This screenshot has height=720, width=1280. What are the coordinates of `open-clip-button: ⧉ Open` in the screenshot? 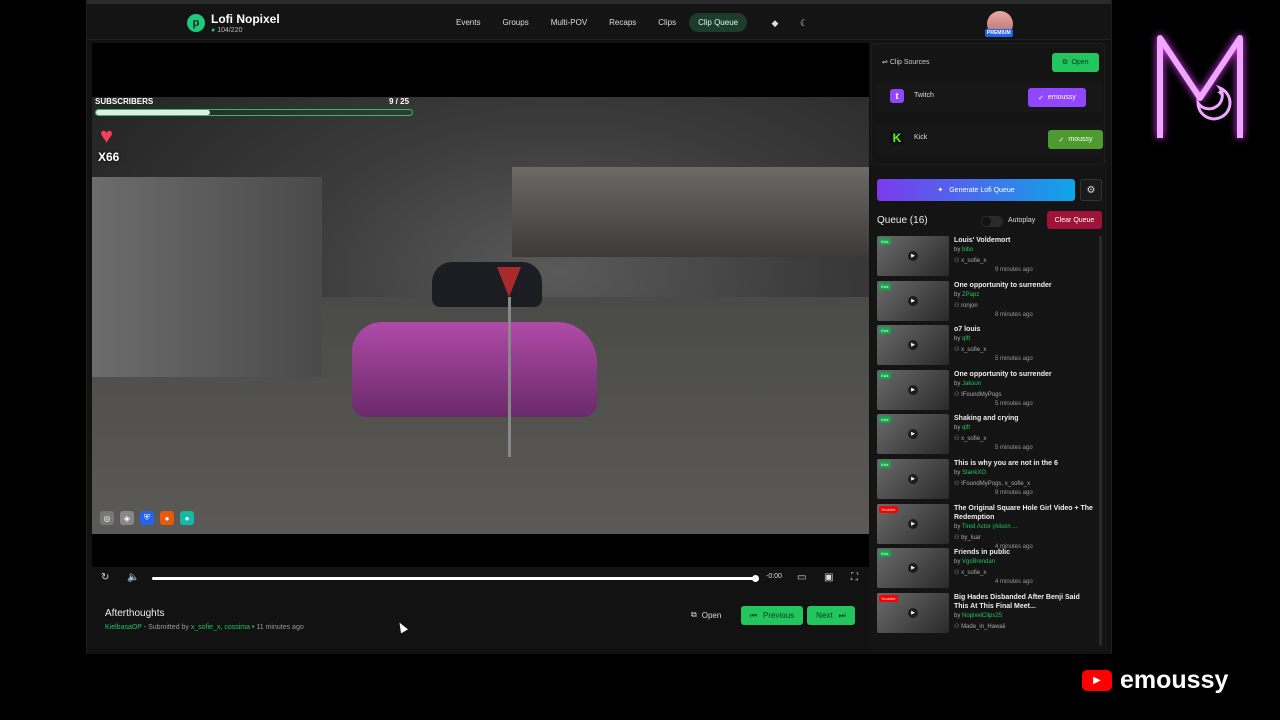 It's located at (706, 615).